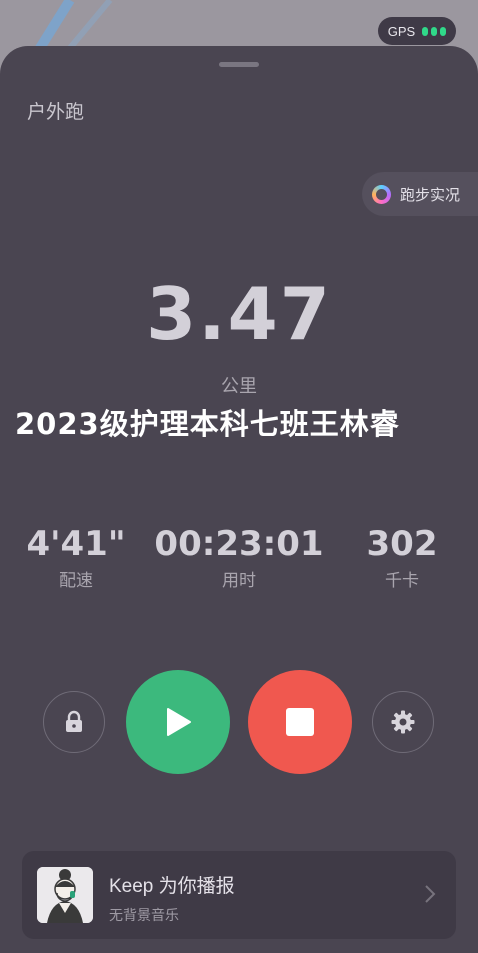 Image resolution: width=478 pixels, height=953 pixels. Describe the element at coordinates (417, 31) in the screenshot. I see `gps-indicator: GPS` at that location.